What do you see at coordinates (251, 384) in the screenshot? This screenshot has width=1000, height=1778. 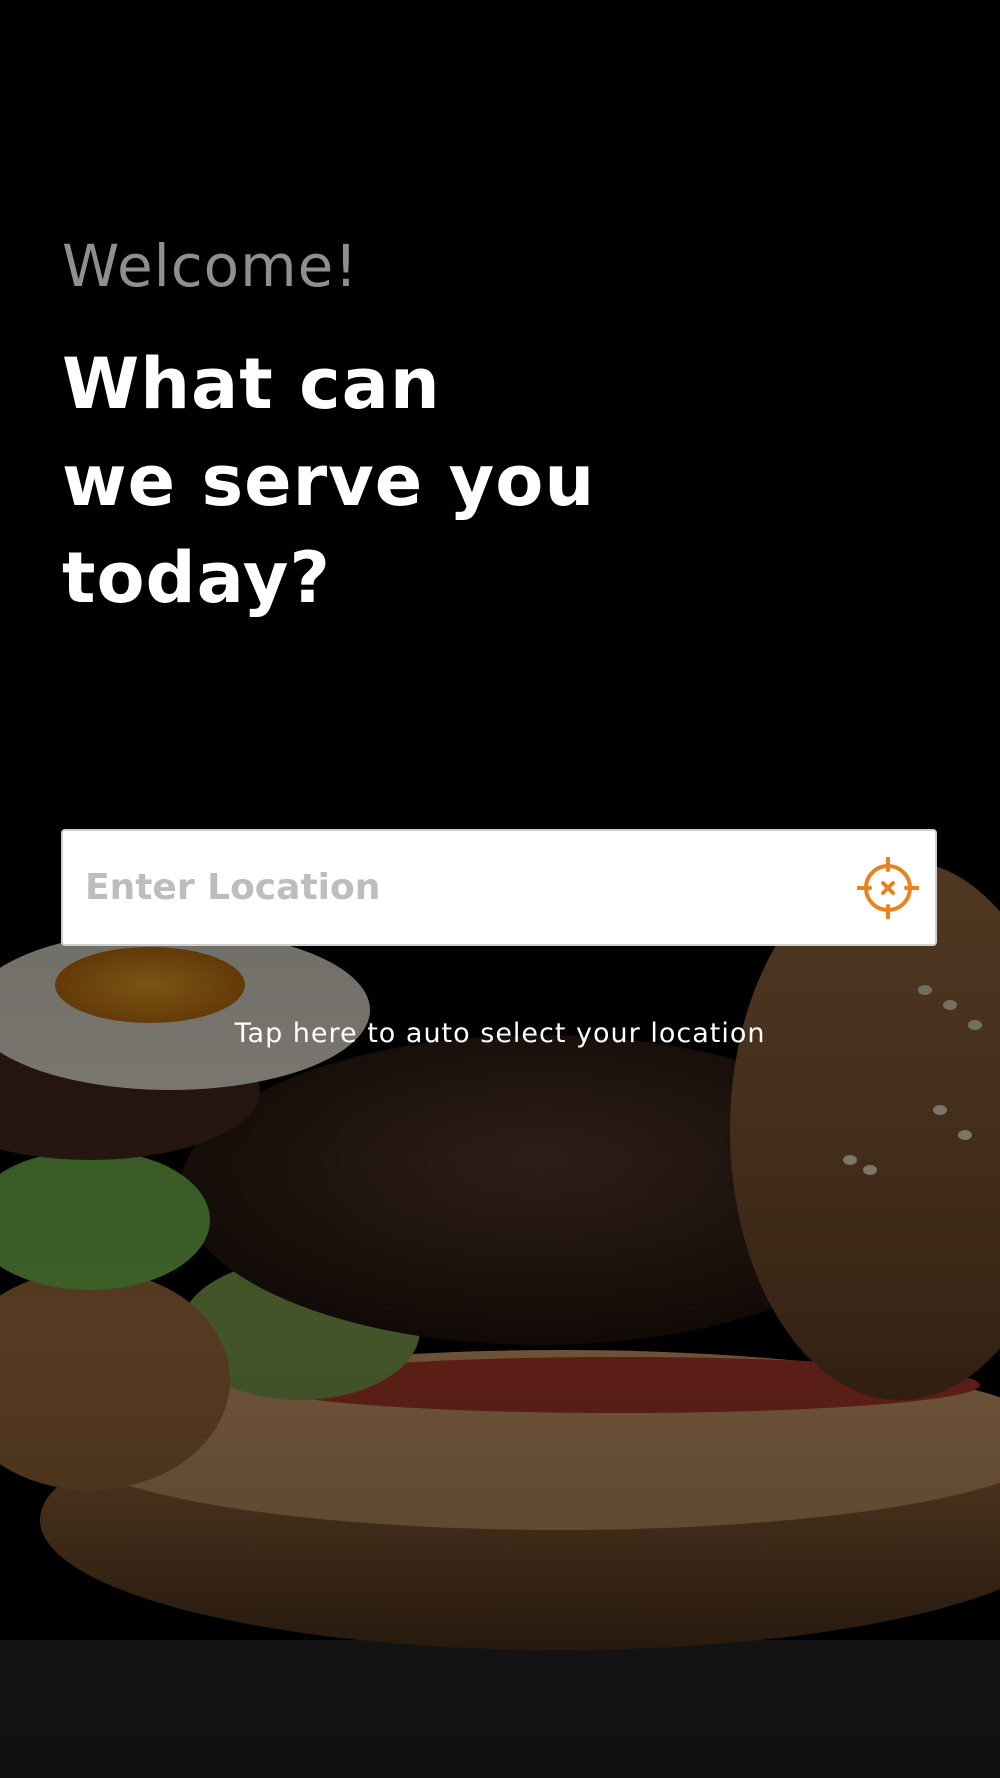 I see `headline-line-1: What can` at bounding box center [251, 384].